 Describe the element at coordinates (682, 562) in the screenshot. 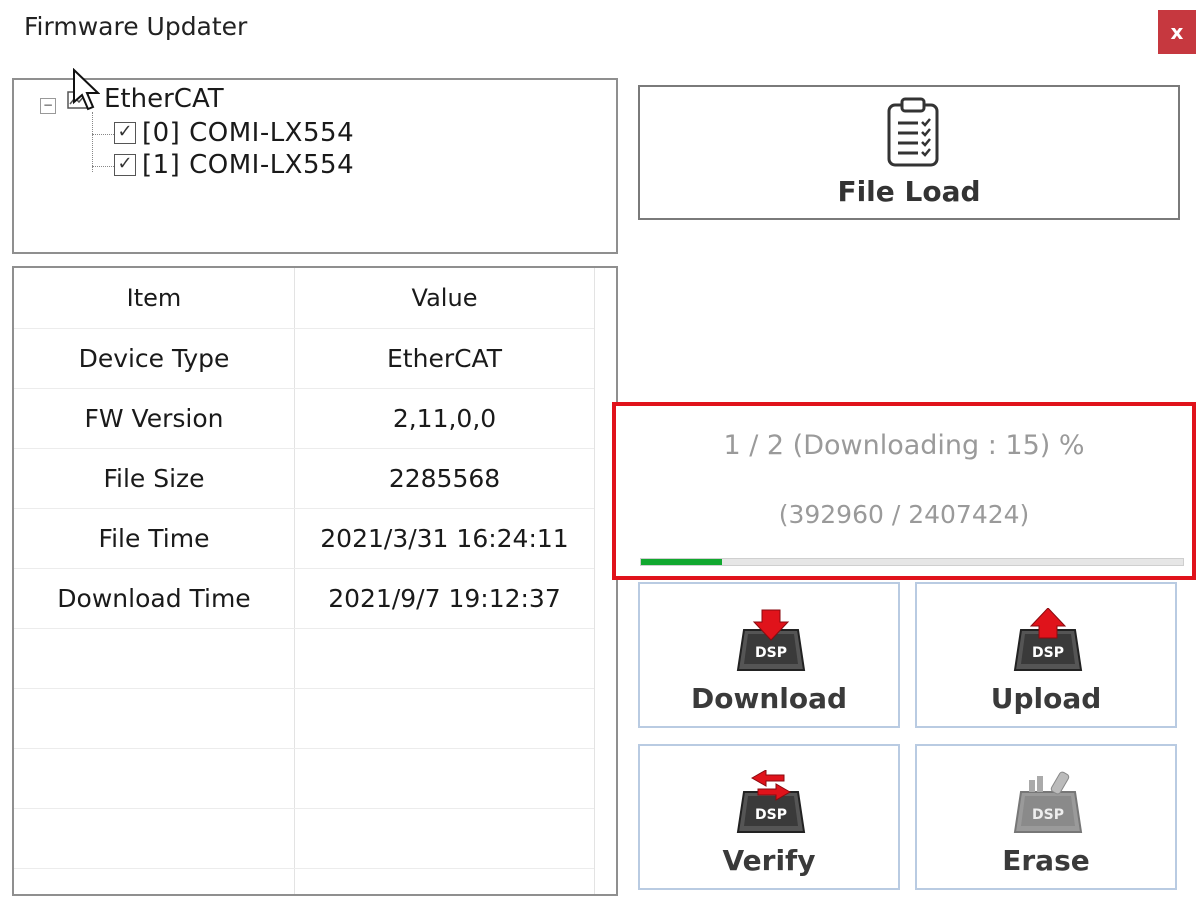

I see `progress-bar-fill` at that location.